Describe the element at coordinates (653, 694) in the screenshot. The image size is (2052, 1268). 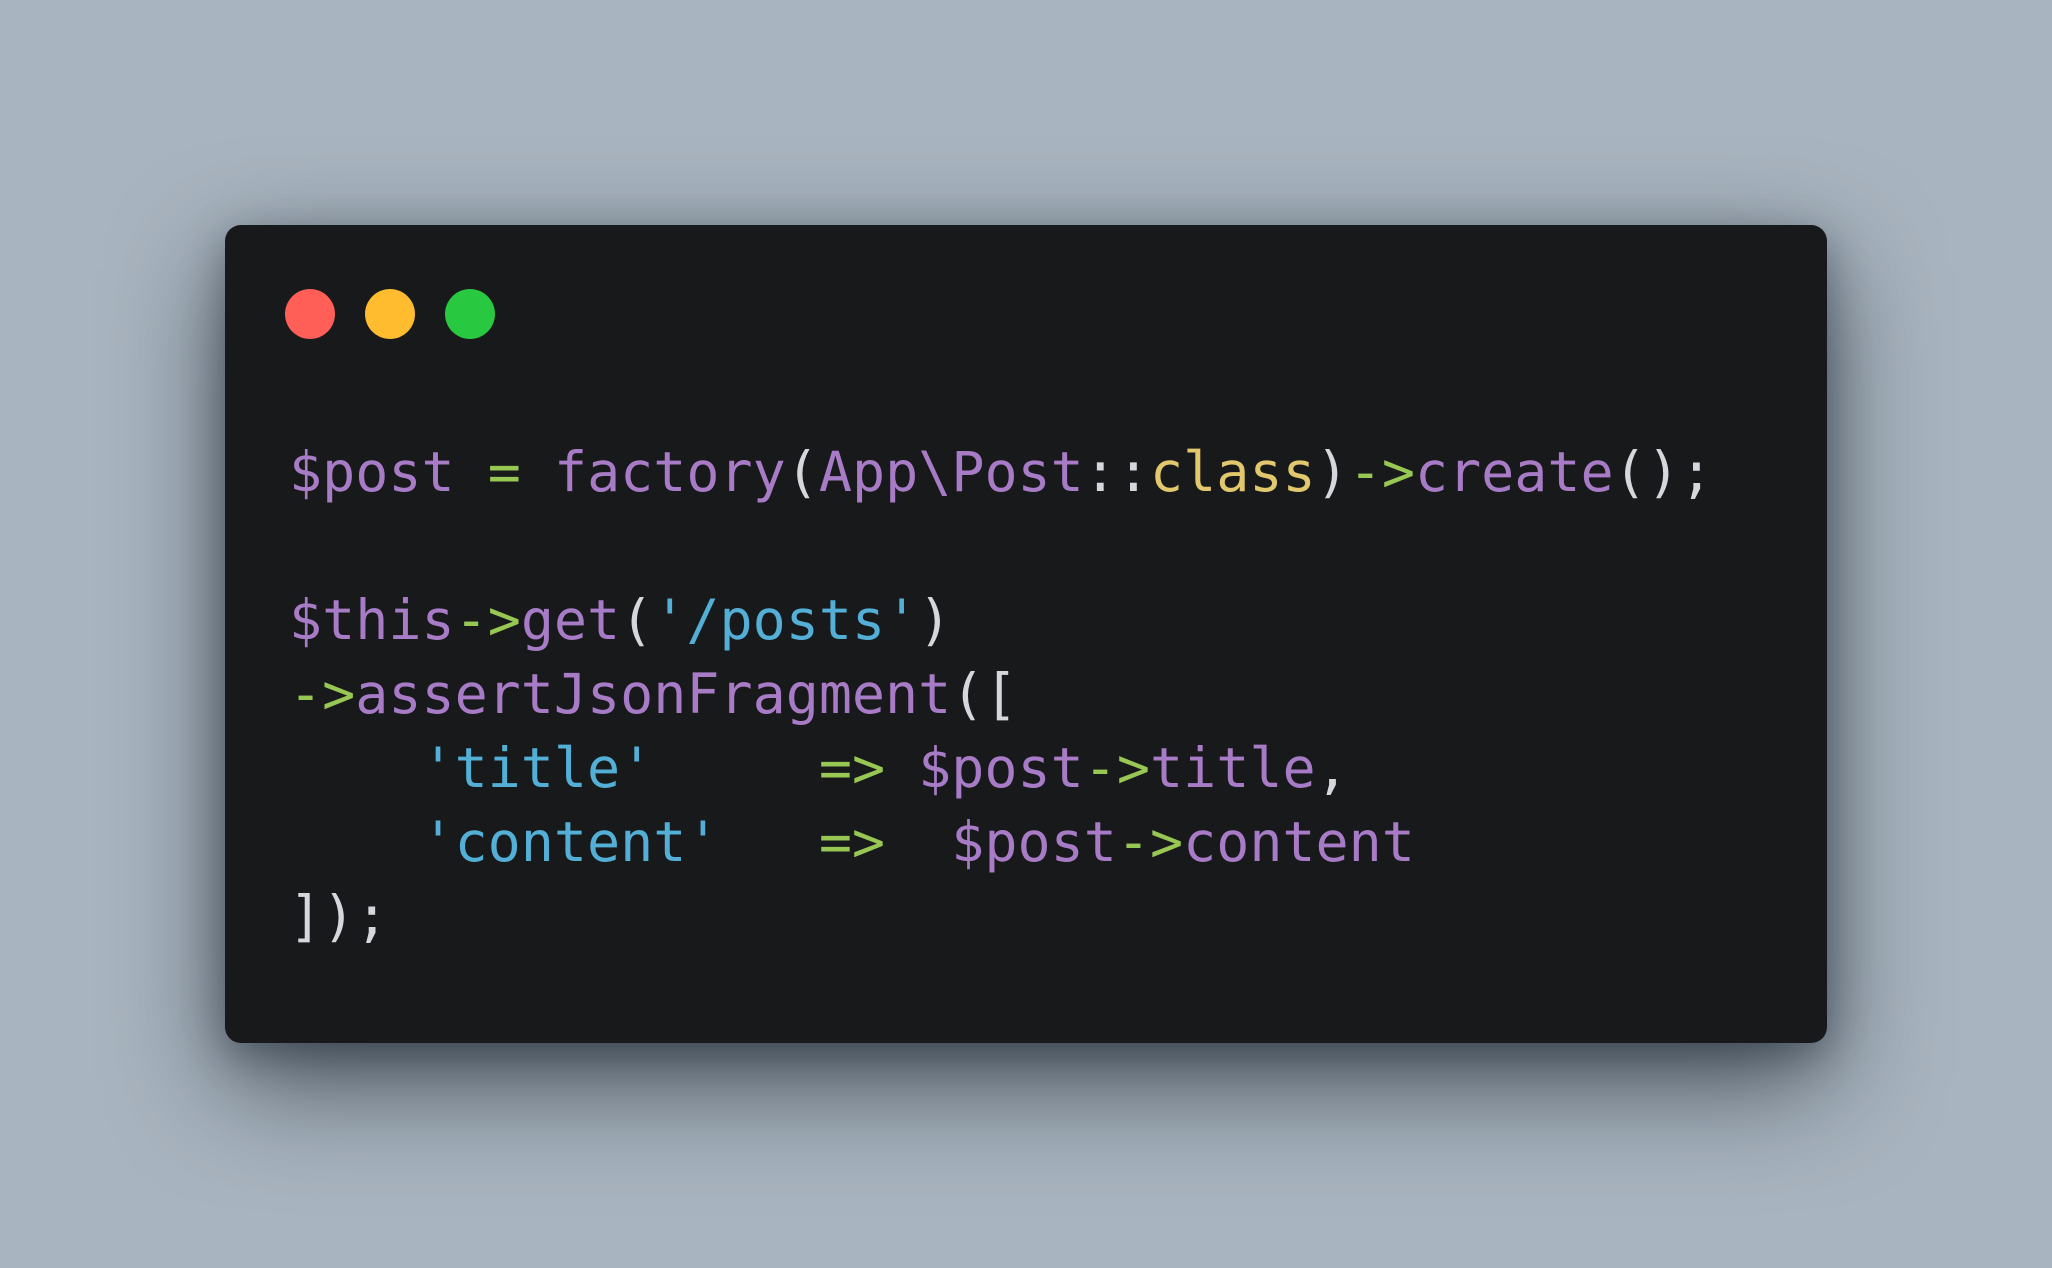
I see `code-identifier: assertJsonFragment` at that location.